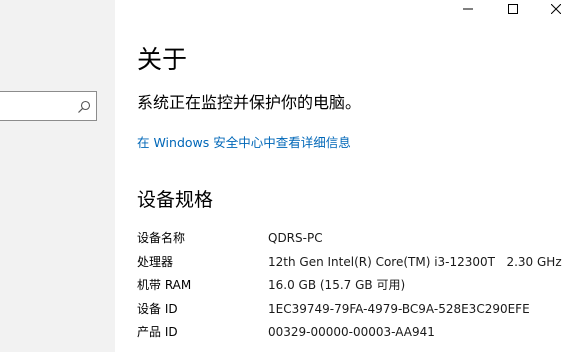  I want to click on spec-label: 机带 RAM, so click(164, 285).